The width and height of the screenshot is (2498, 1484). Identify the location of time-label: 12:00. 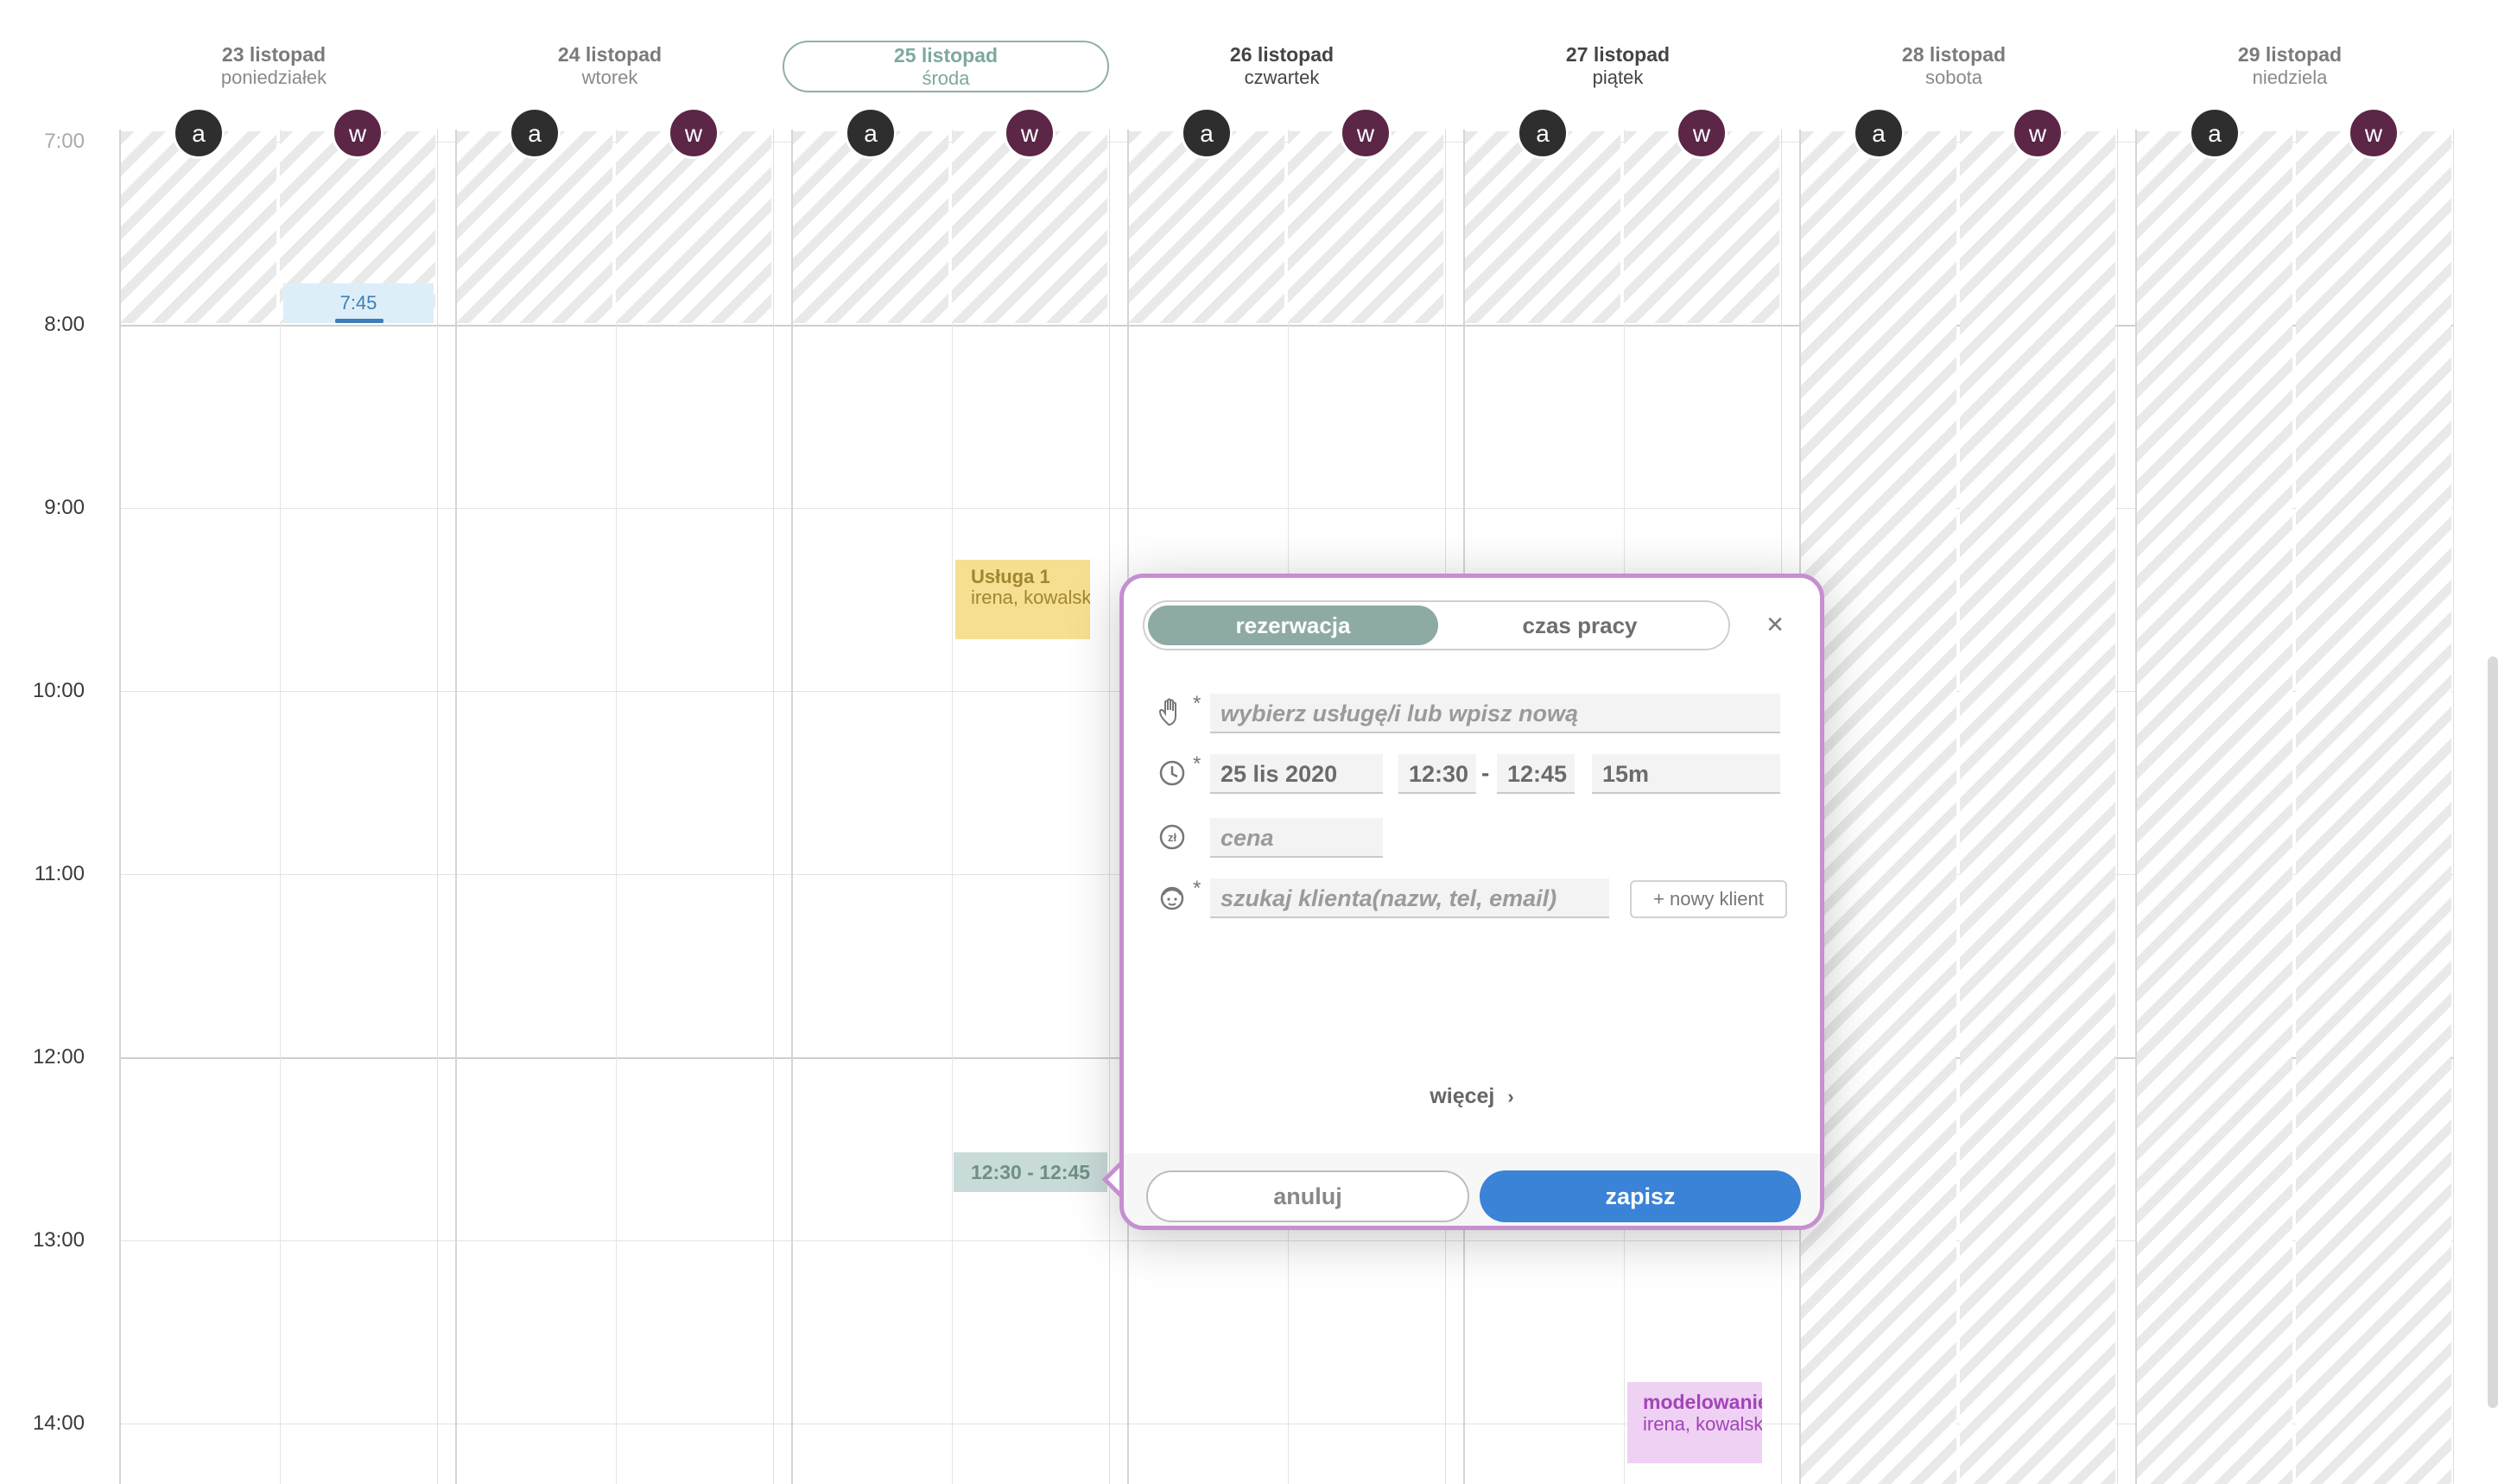
(59, 1057).